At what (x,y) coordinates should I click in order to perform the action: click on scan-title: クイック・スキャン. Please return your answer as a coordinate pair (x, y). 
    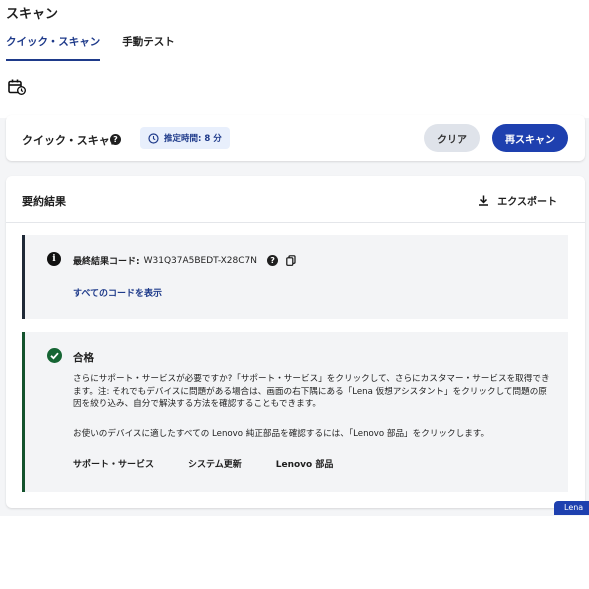
    Looking at the image, I should click on (71, 140).